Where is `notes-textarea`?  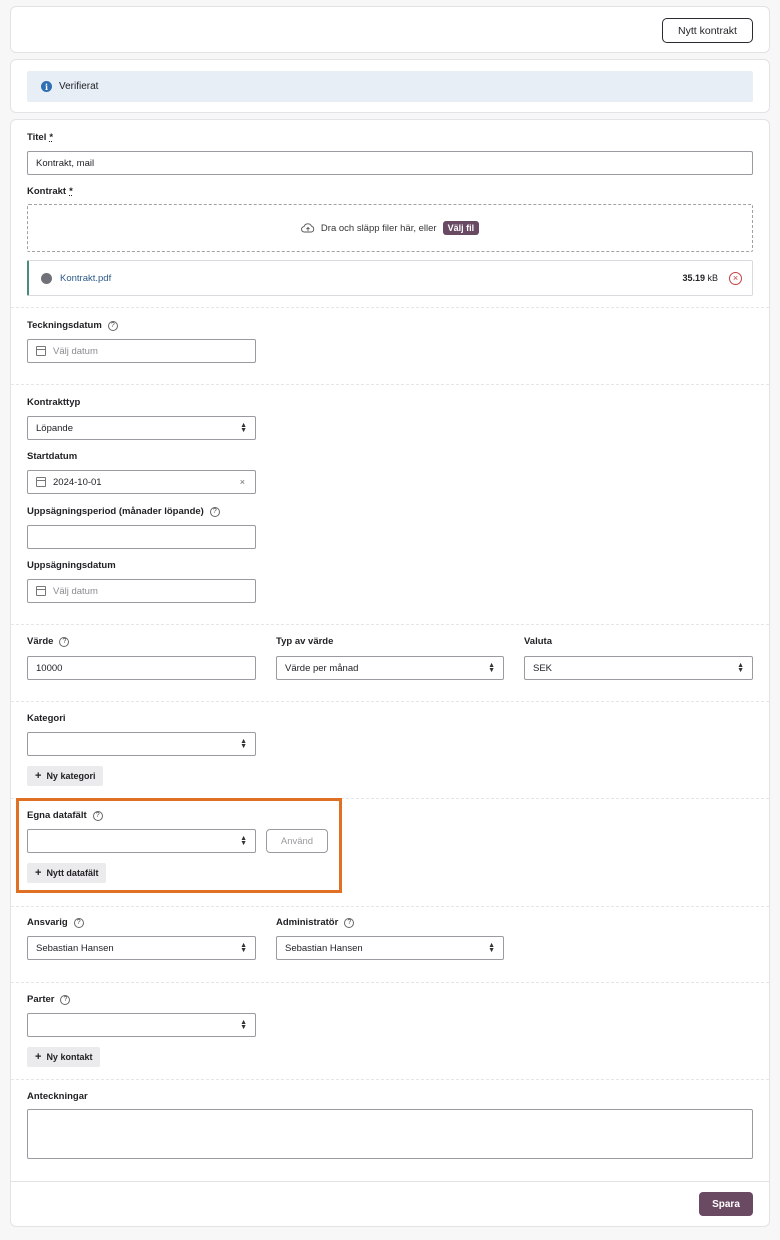
notes-textarea is located at coordinates (390, 1134).